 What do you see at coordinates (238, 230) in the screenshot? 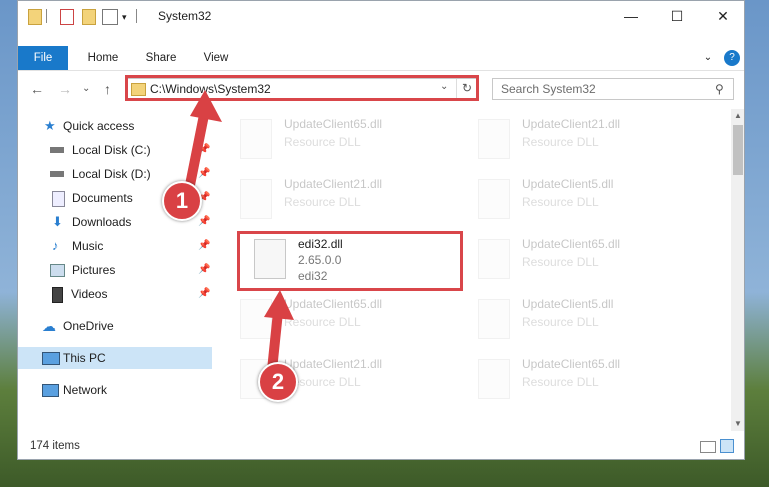
I see `annotation-arrows` at bounding box center [238, 230].